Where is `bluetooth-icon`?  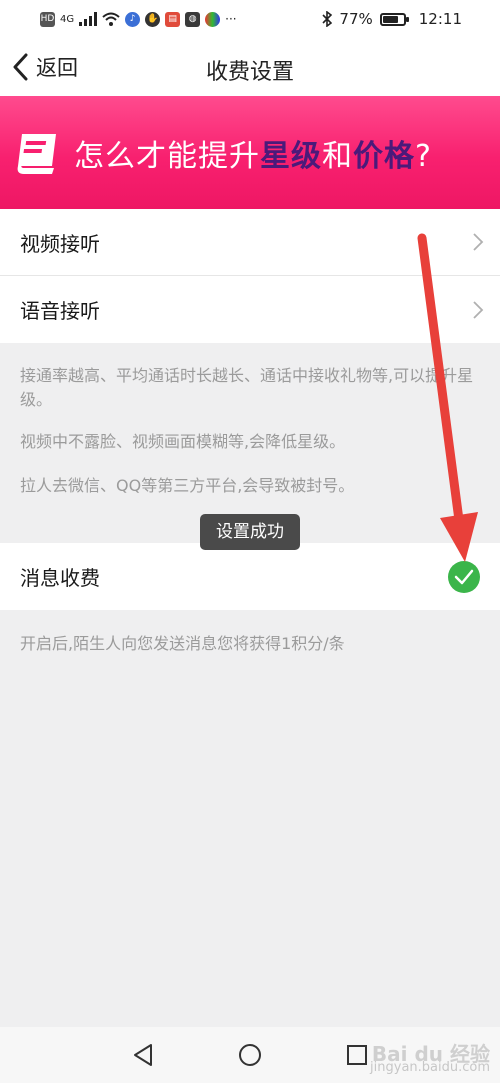
bluetooth-icon is located at coordinates (327, 19).